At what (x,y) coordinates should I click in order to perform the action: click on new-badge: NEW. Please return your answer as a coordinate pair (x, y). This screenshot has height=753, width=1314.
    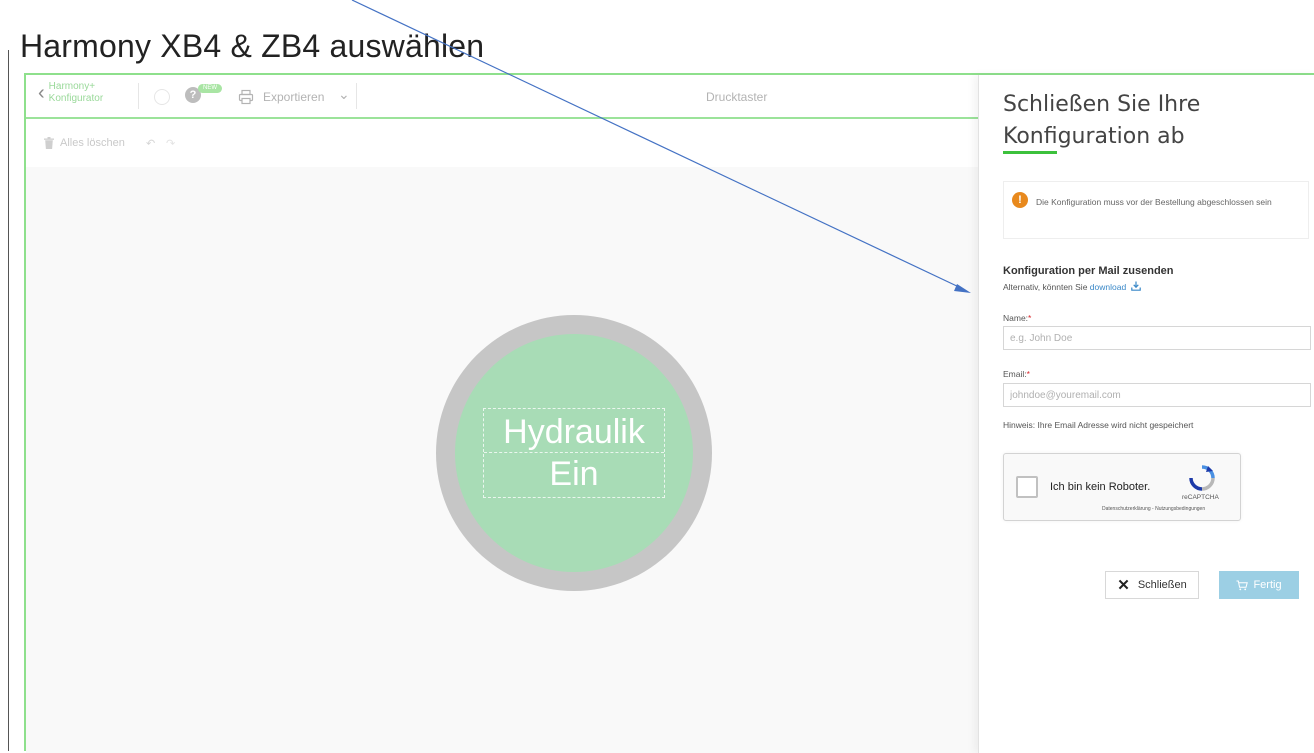
    Looking at the image, I should click on (210, 88).